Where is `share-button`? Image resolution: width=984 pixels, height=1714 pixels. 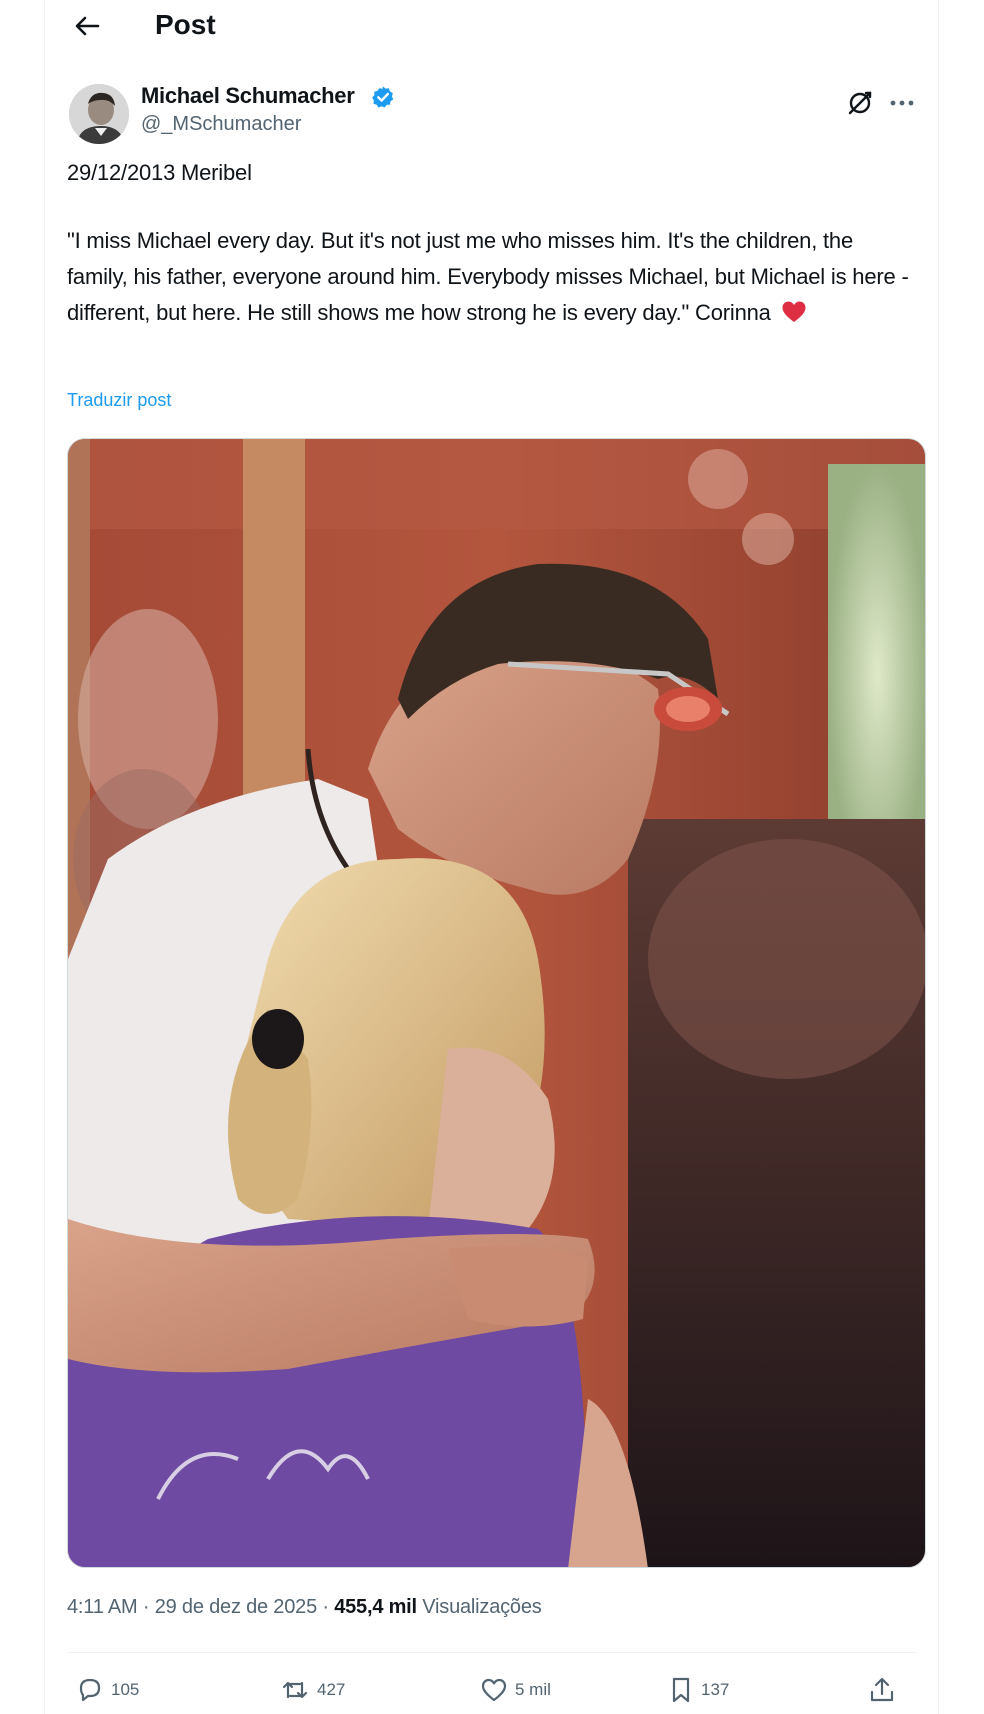
share-button is located at coordinates (882, 1690).